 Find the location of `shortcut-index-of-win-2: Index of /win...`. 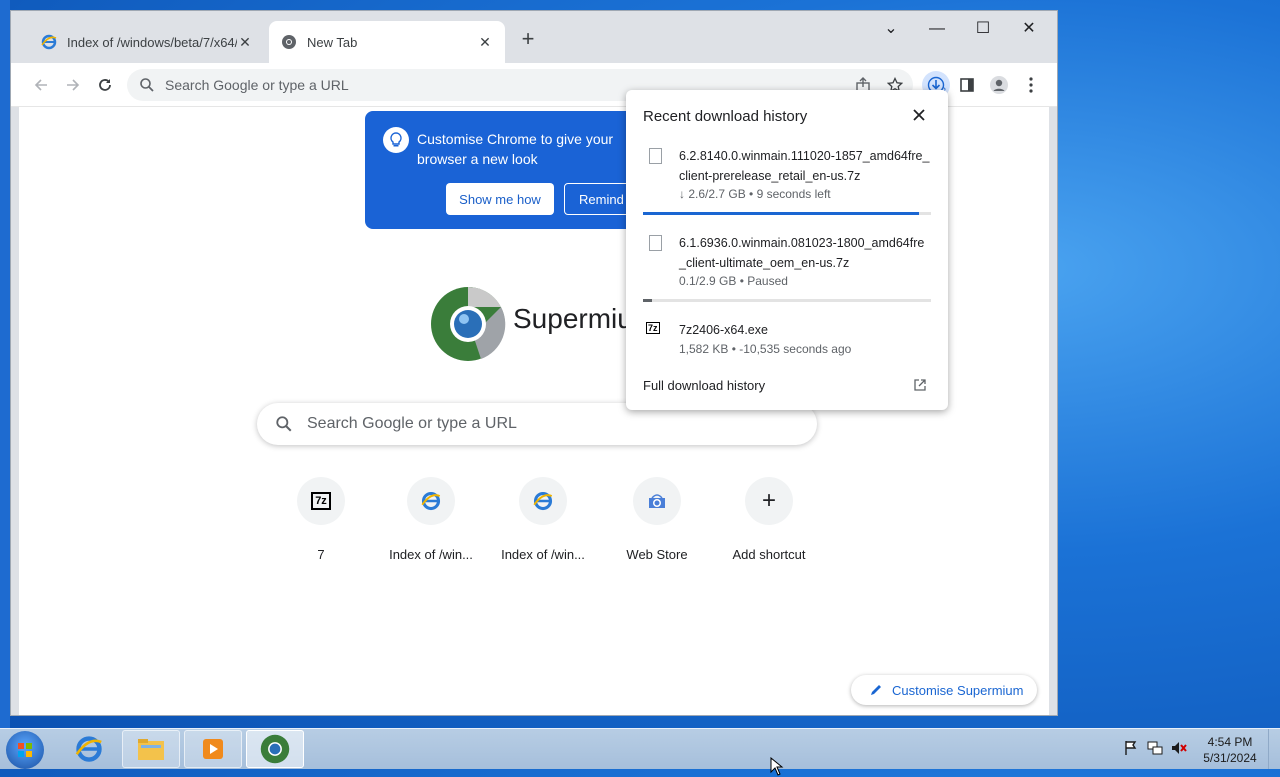

shortcut-index-of-win-2: Index of /win... is located at coordinates (543, 522).